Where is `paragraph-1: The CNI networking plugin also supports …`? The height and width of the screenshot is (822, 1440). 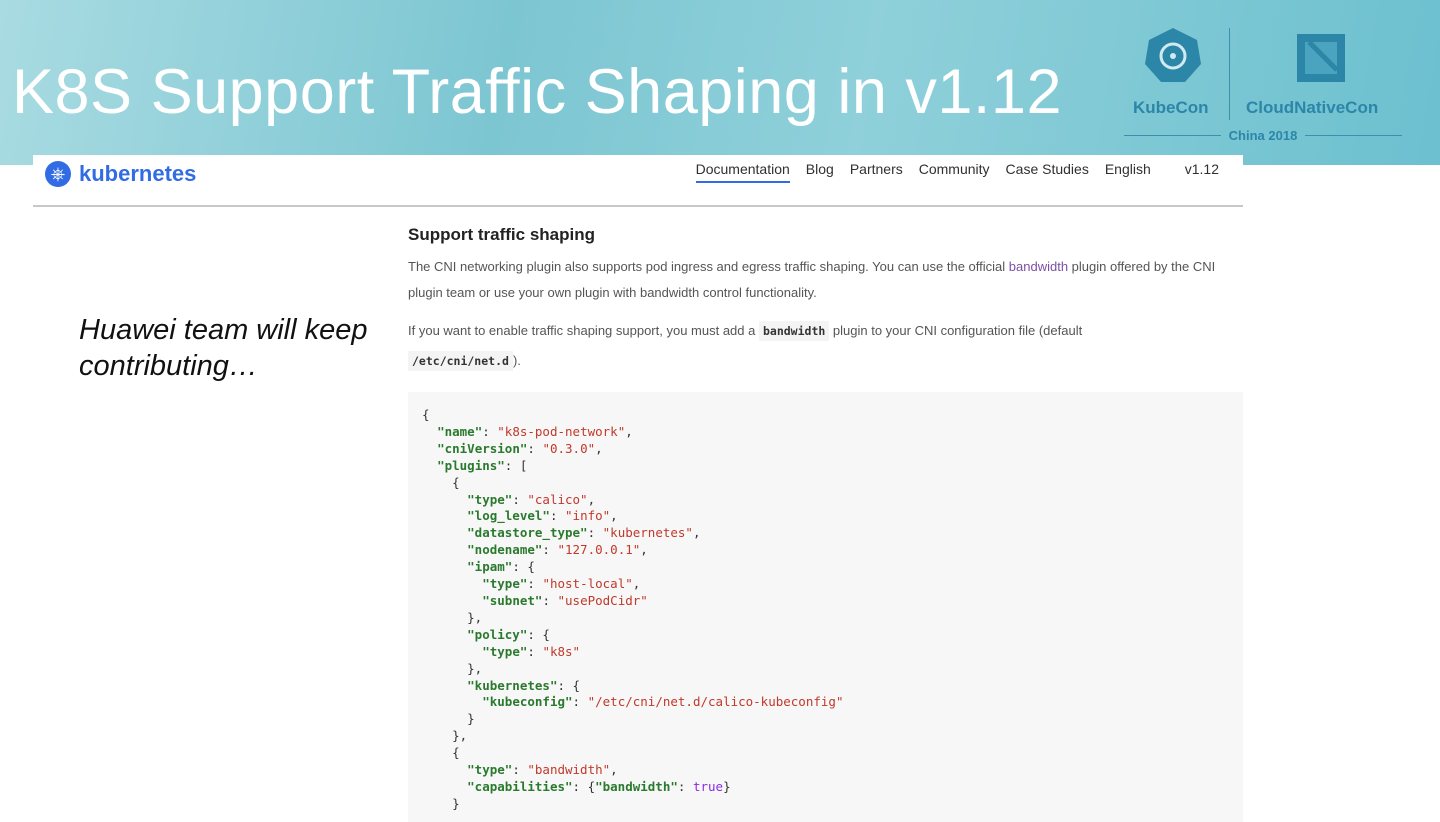 paragraph-1: The CNI networking plugin also supports … is located at coordinates (828, 280).